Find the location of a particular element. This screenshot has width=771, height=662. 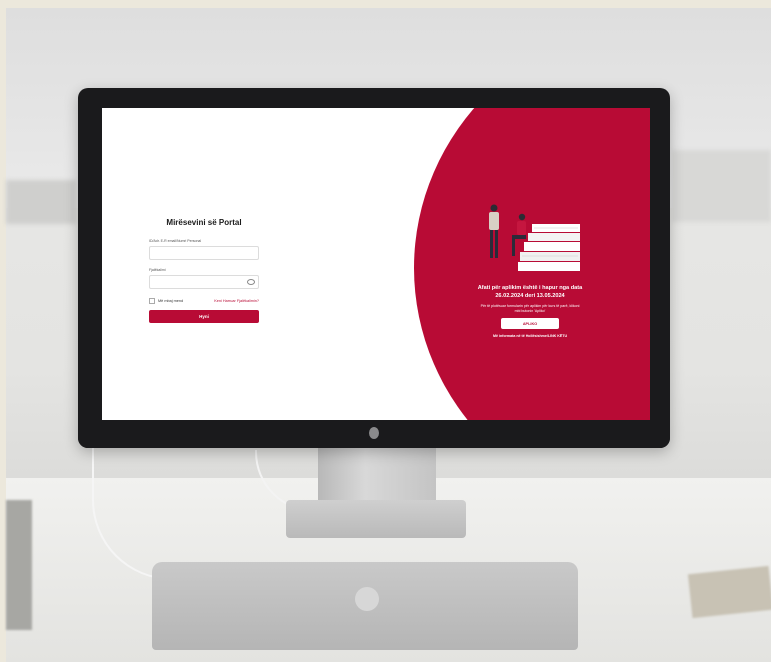

students-illustration-icon is located at coordinates (534, 237).